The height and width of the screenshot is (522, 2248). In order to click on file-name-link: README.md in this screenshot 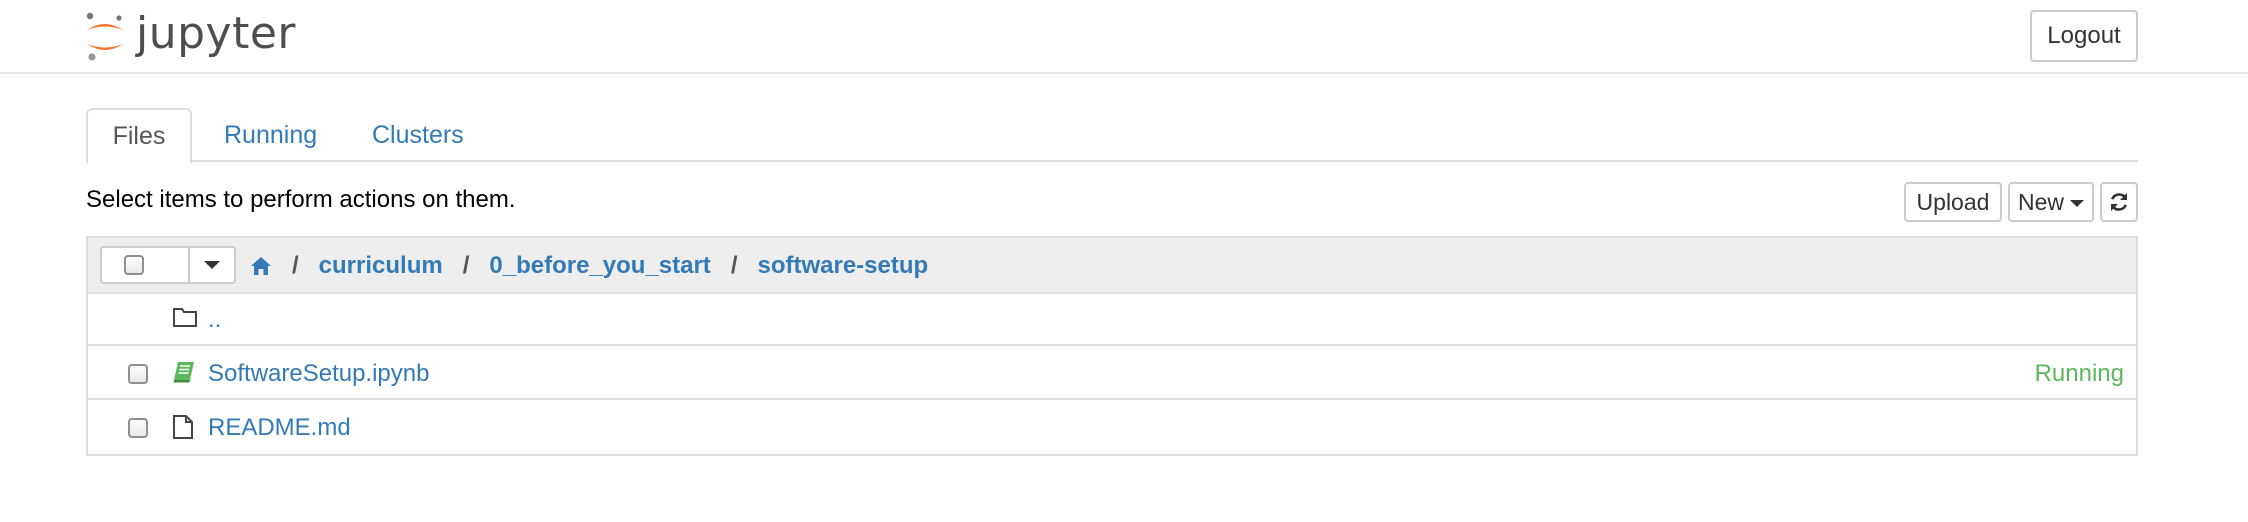, I will do `click(279, 428)`.